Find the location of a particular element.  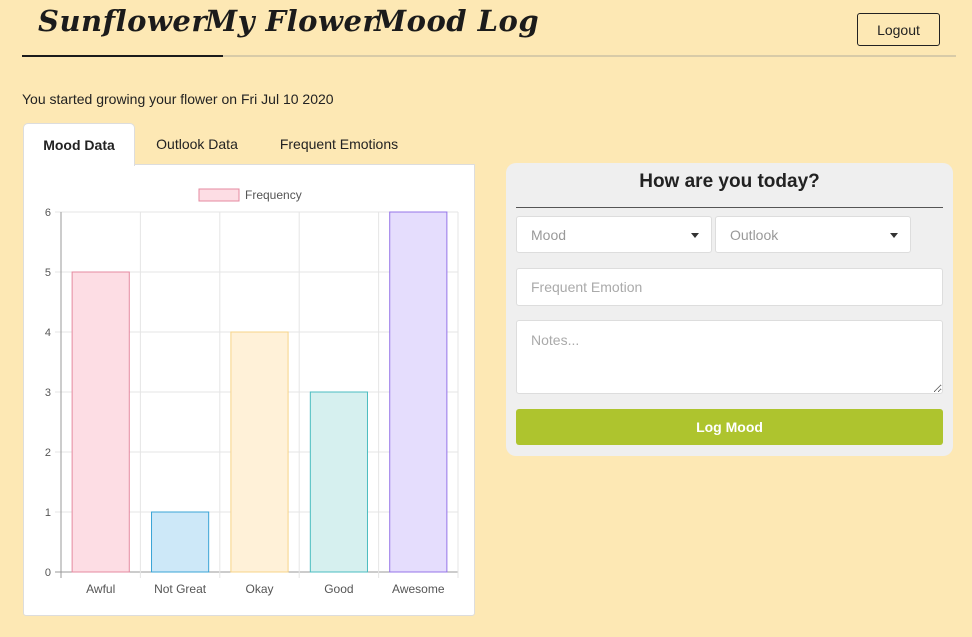

frequent-emotion-input is located at coordinates (729, 287).